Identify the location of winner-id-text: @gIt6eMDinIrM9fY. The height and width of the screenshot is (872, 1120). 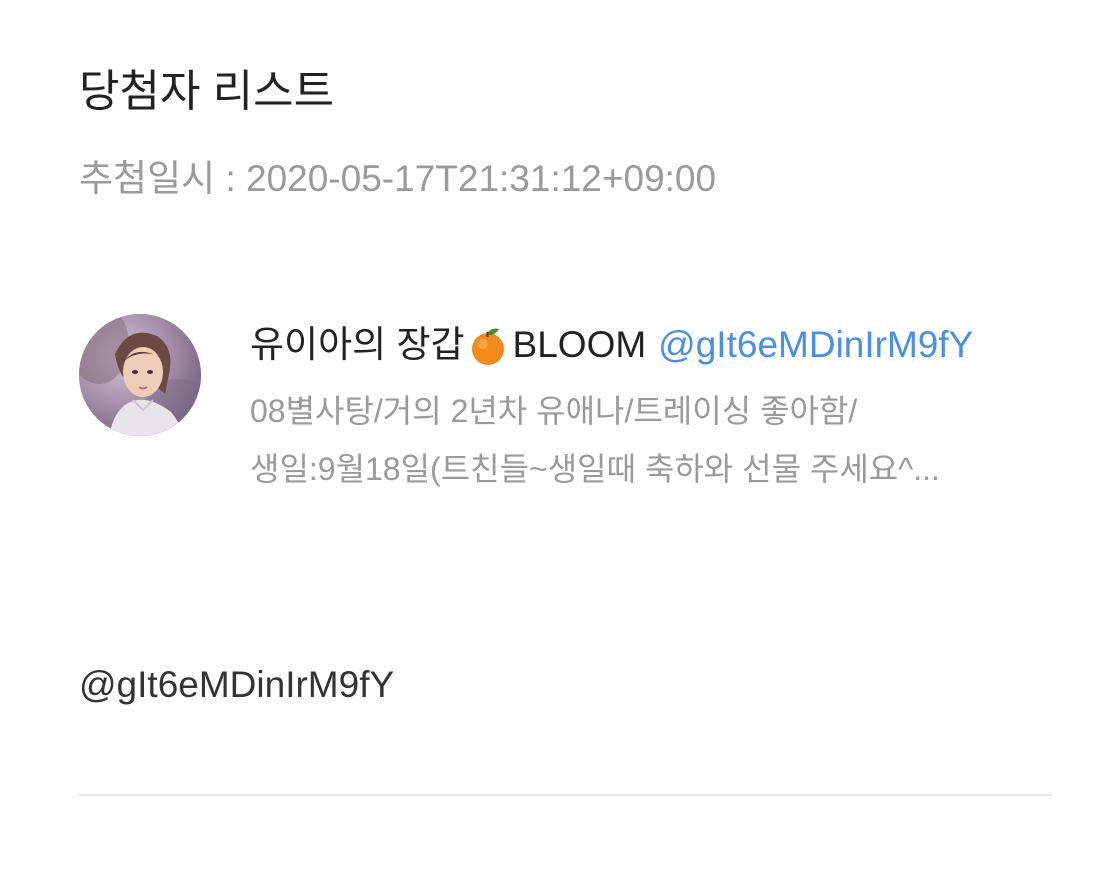
(237, 684).